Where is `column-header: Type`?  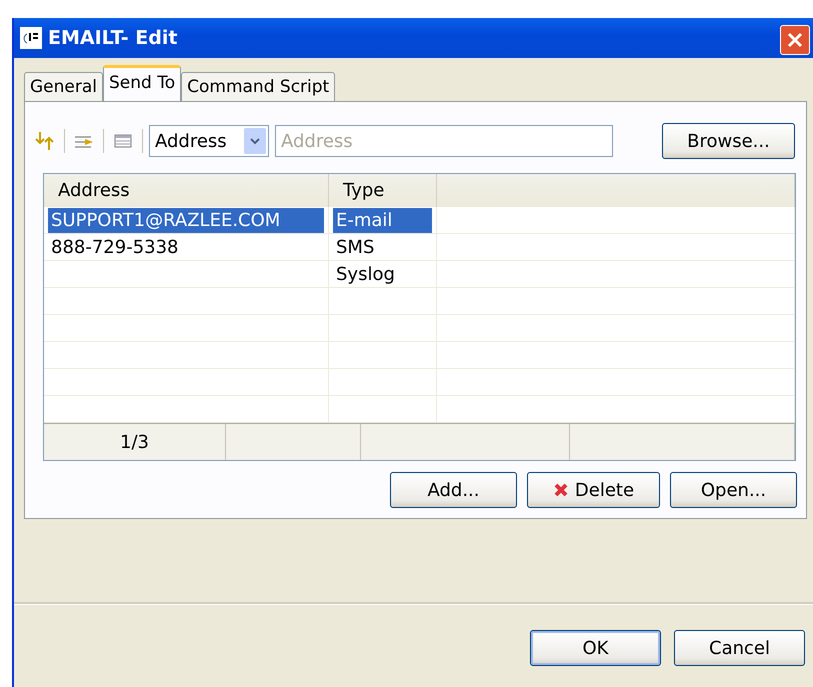
column-header: Type is located at coordinates (383, 190).